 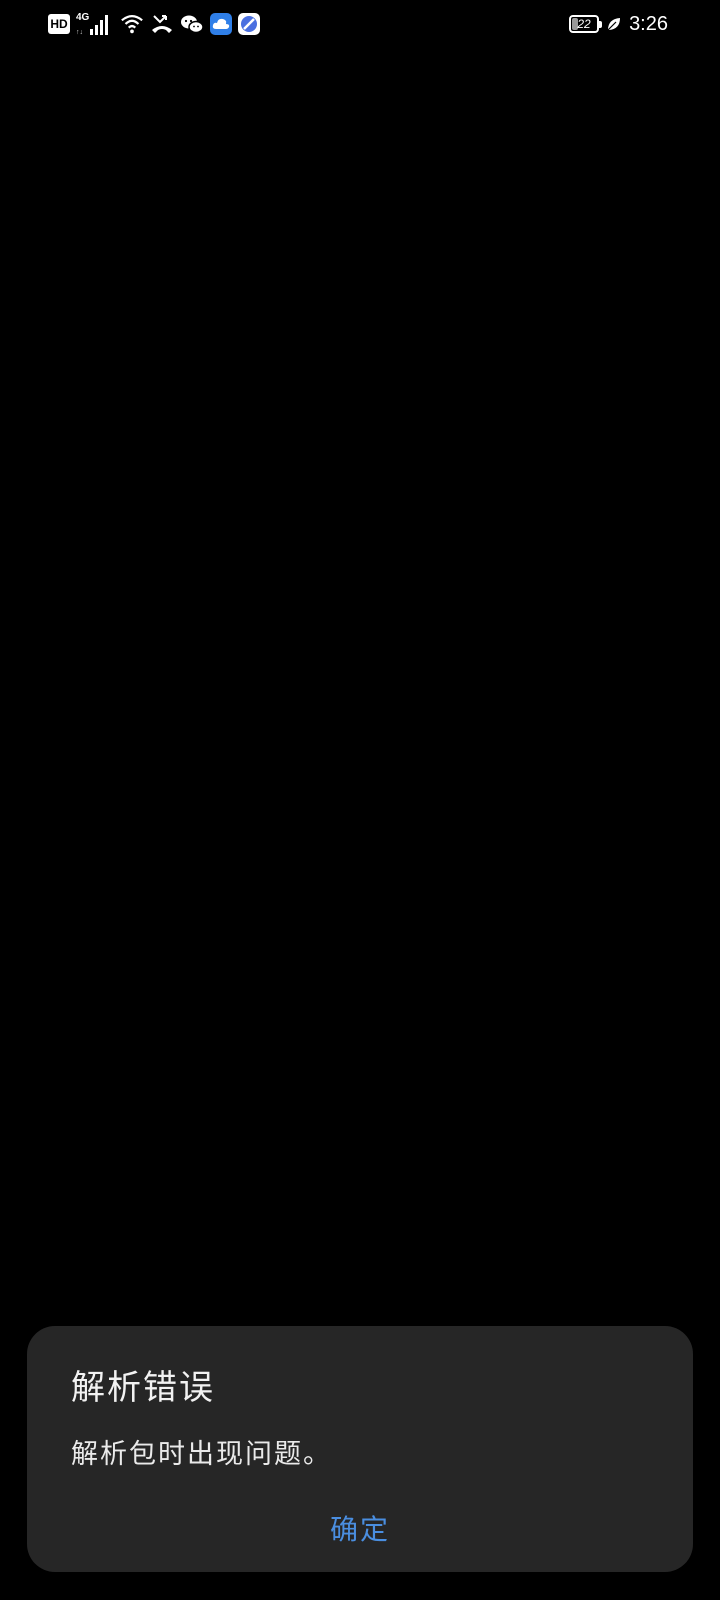 I want to click on confirm-button: 确定, so click(x=360, y=1528).